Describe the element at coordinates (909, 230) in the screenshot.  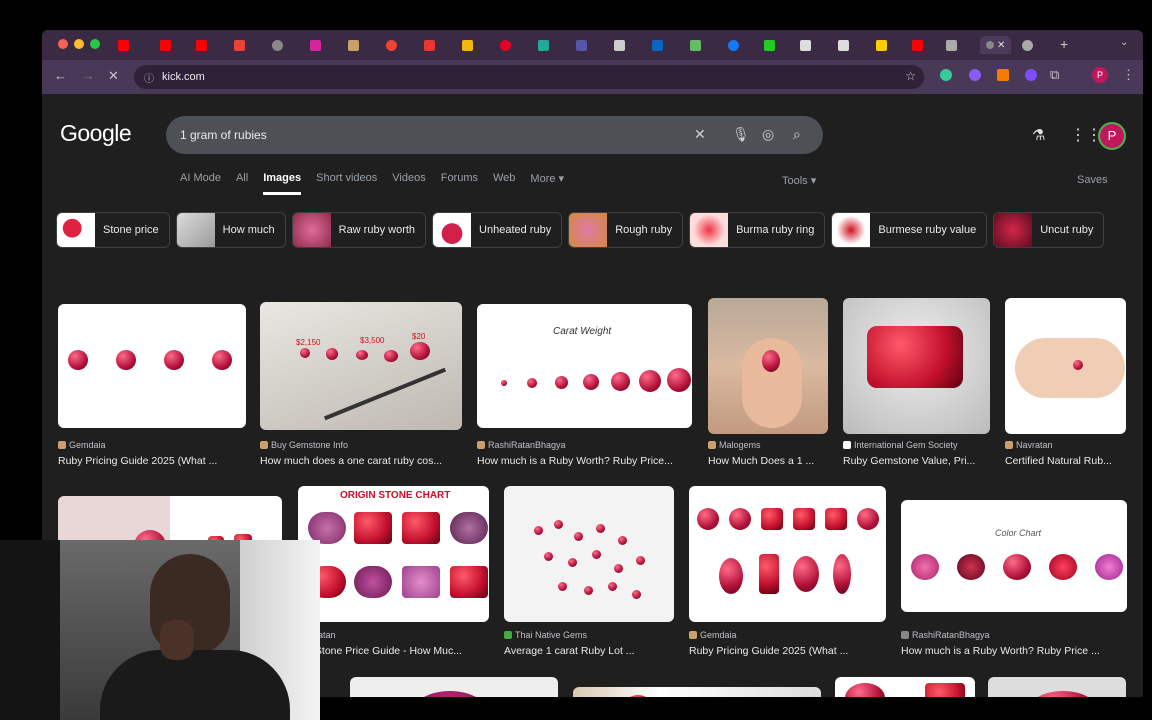
I see `chip-burmese-ruby-value: Burmese ruby value` at that location.